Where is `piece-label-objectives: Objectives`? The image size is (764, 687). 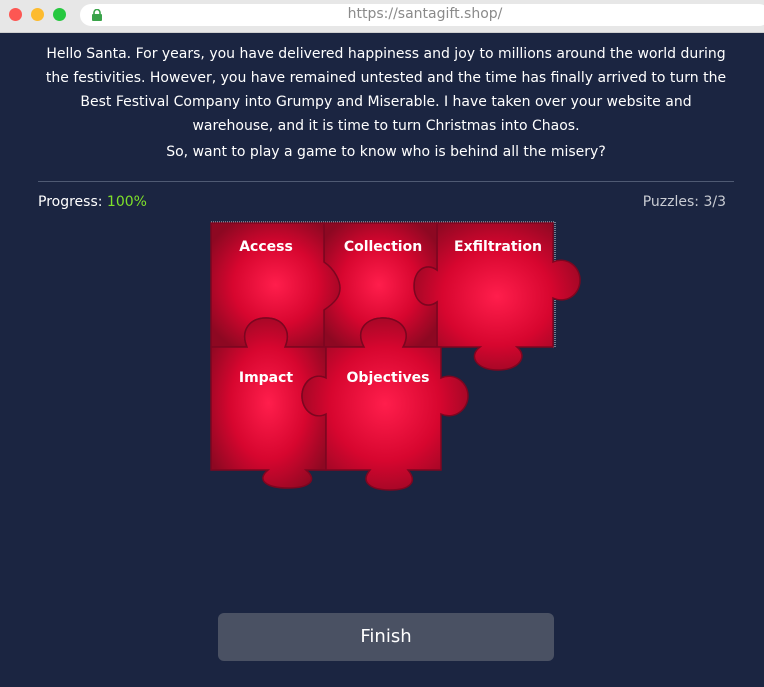
piece-label-objectives: Objectives is located at coordinates (388, 378).